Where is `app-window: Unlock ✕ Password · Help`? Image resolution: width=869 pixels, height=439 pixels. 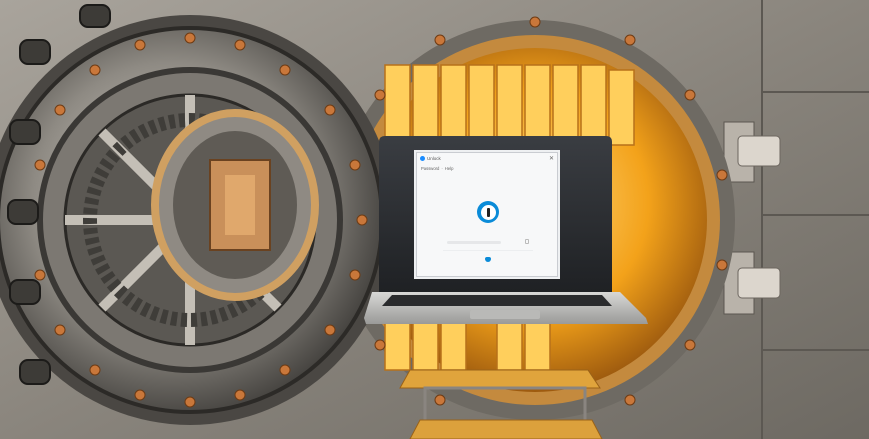
app-window: Unlock ✕ Password · Help is located at coordinates (487, 214).